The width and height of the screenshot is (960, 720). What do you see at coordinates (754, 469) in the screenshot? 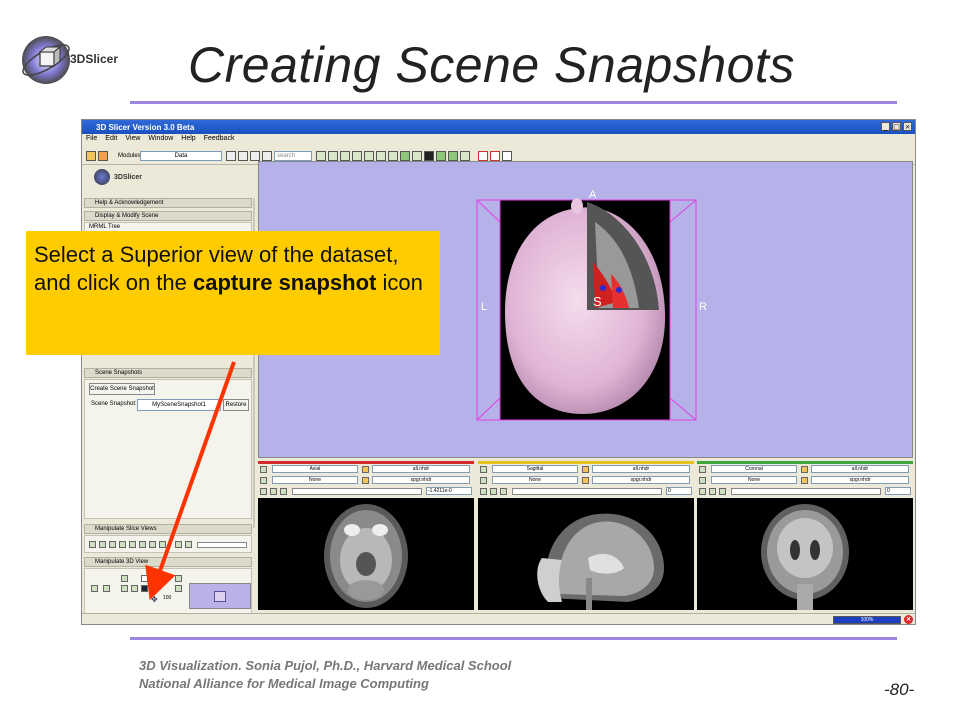
I see `coronal-orientation-select: Coronal` at bounding box center [754, 469].